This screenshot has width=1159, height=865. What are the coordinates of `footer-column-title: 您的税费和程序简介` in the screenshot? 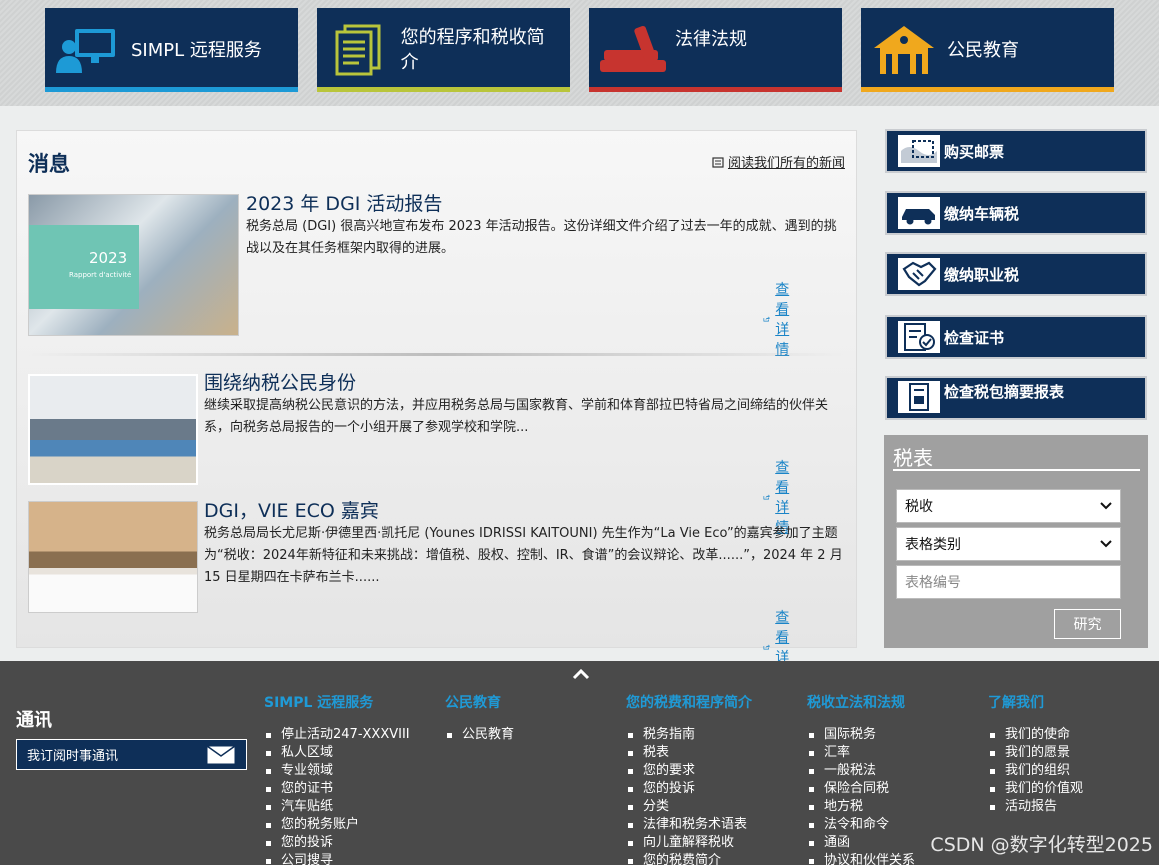 It's located at (689, 702).